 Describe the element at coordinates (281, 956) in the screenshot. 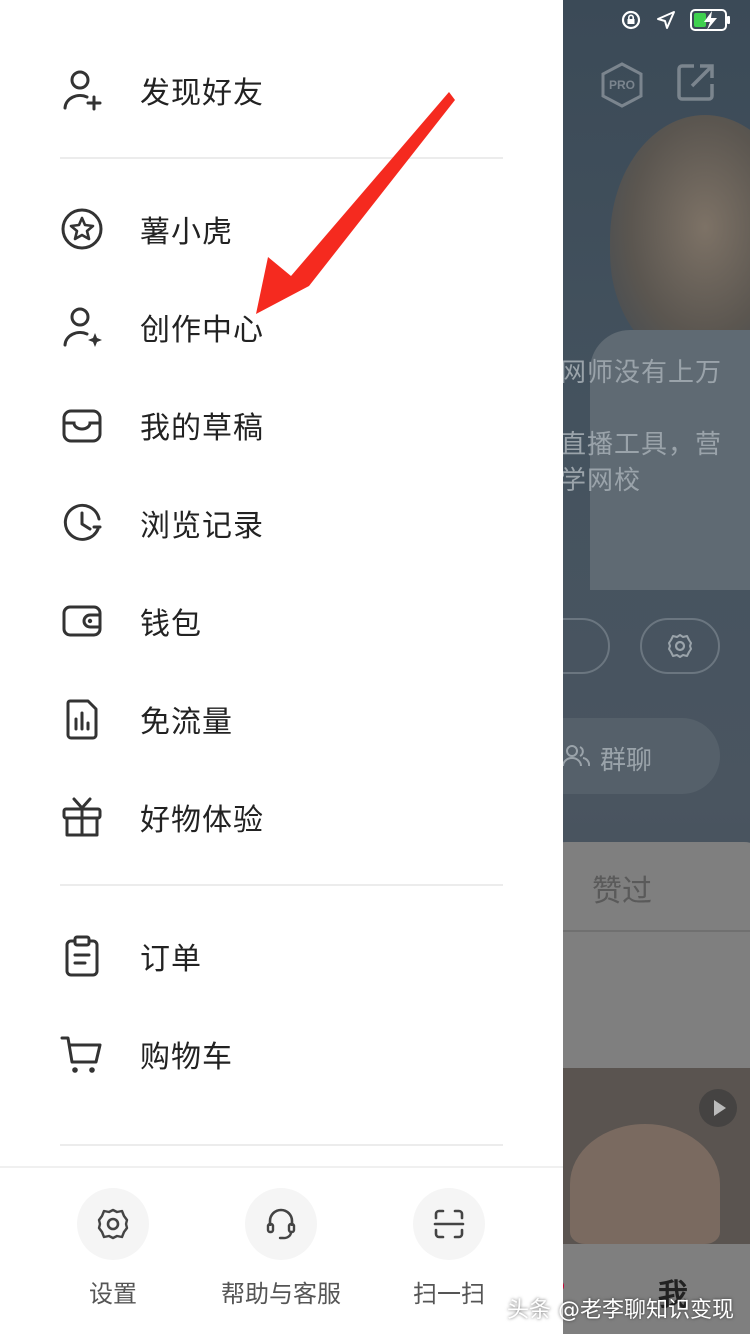

I see `menu-item-orders: 订单` at that location.